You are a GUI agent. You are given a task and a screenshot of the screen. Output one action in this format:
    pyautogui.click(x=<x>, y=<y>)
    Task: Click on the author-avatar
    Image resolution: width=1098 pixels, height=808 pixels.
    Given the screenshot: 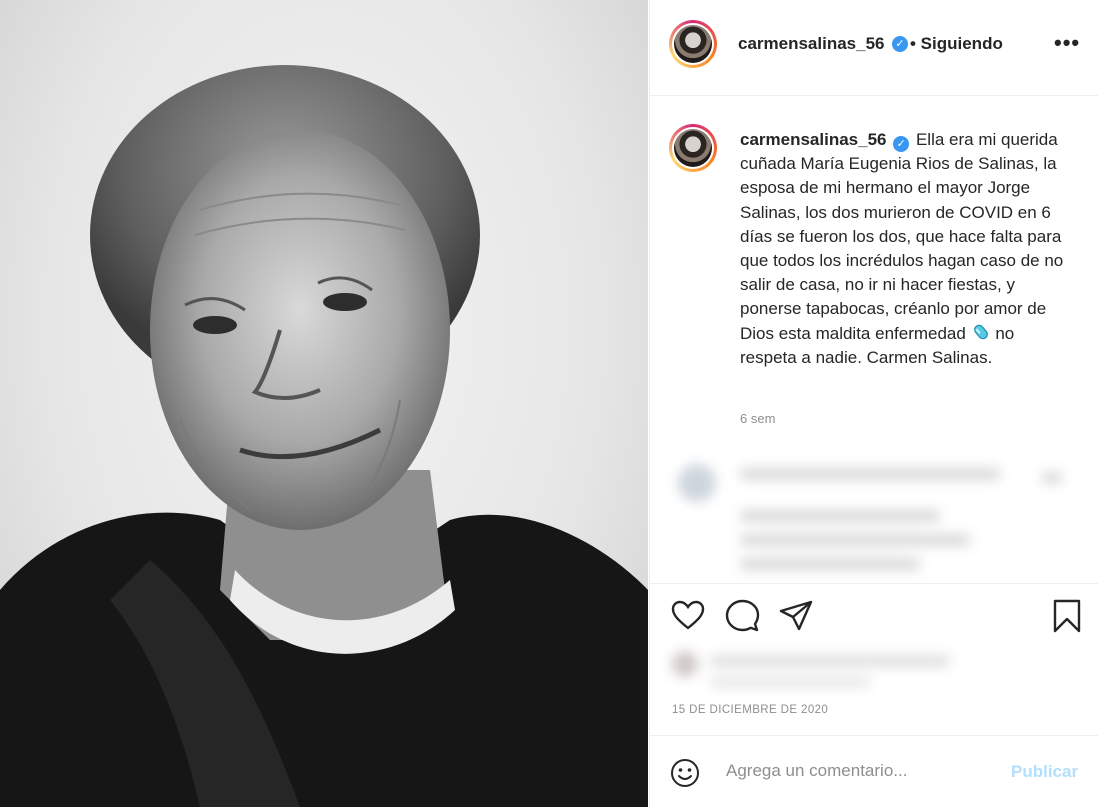 What is the action you would take?
    pyautogui.click(x=693, y=44)
    